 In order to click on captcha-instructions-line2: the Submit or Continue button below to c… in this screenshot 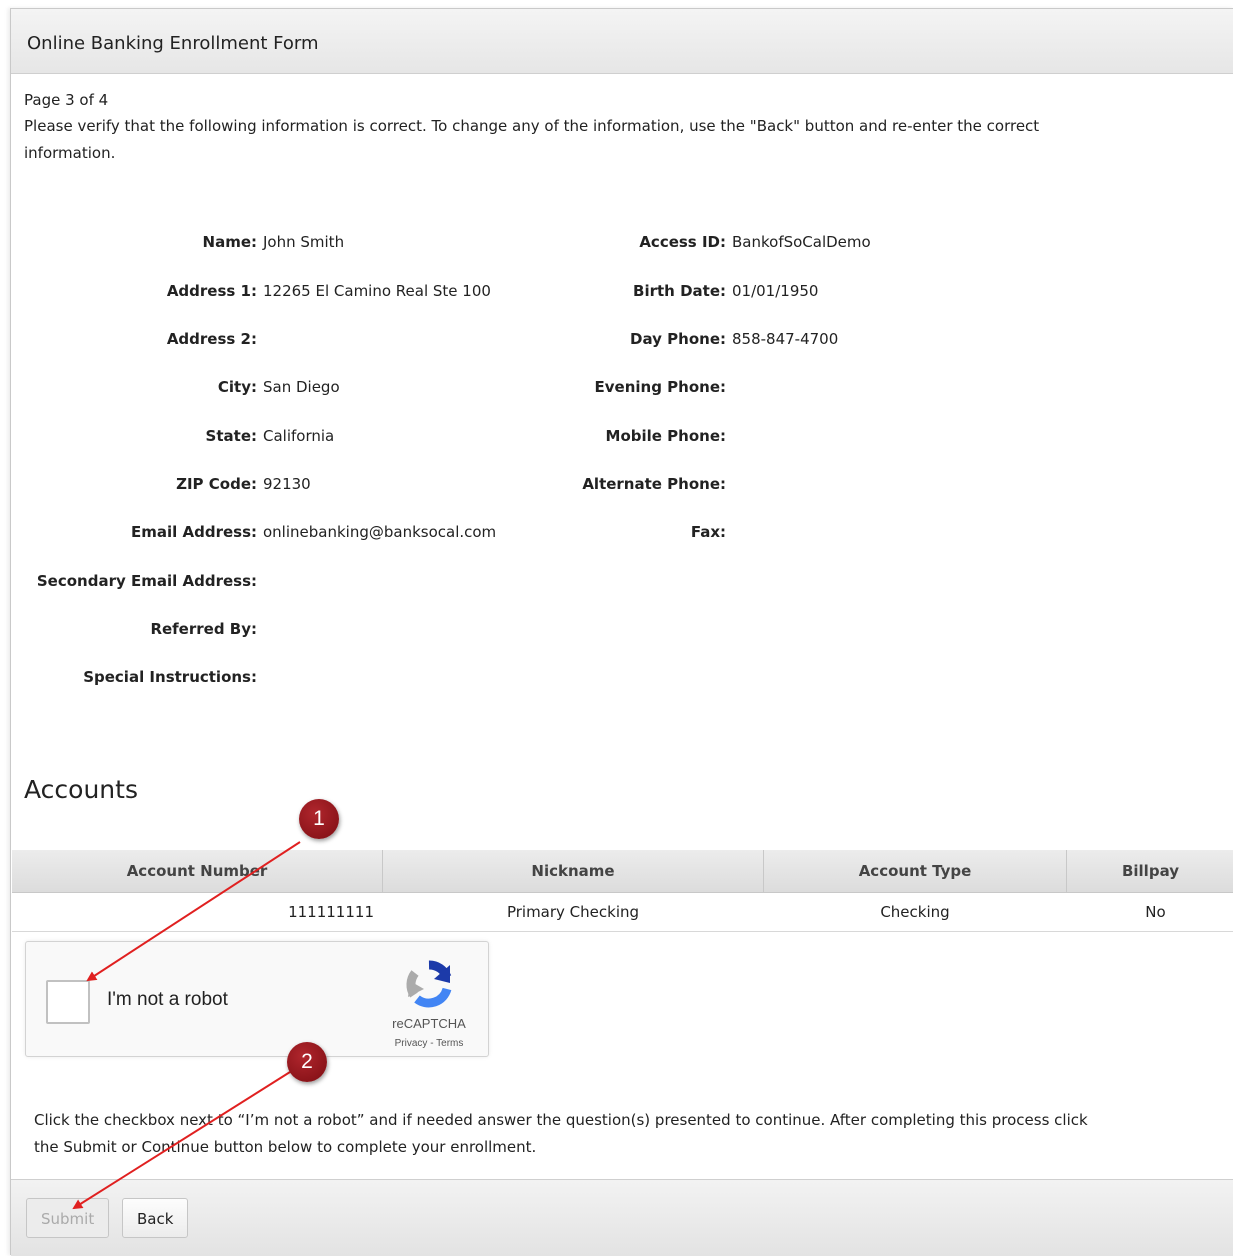, I will do `click(285, 1147)`.